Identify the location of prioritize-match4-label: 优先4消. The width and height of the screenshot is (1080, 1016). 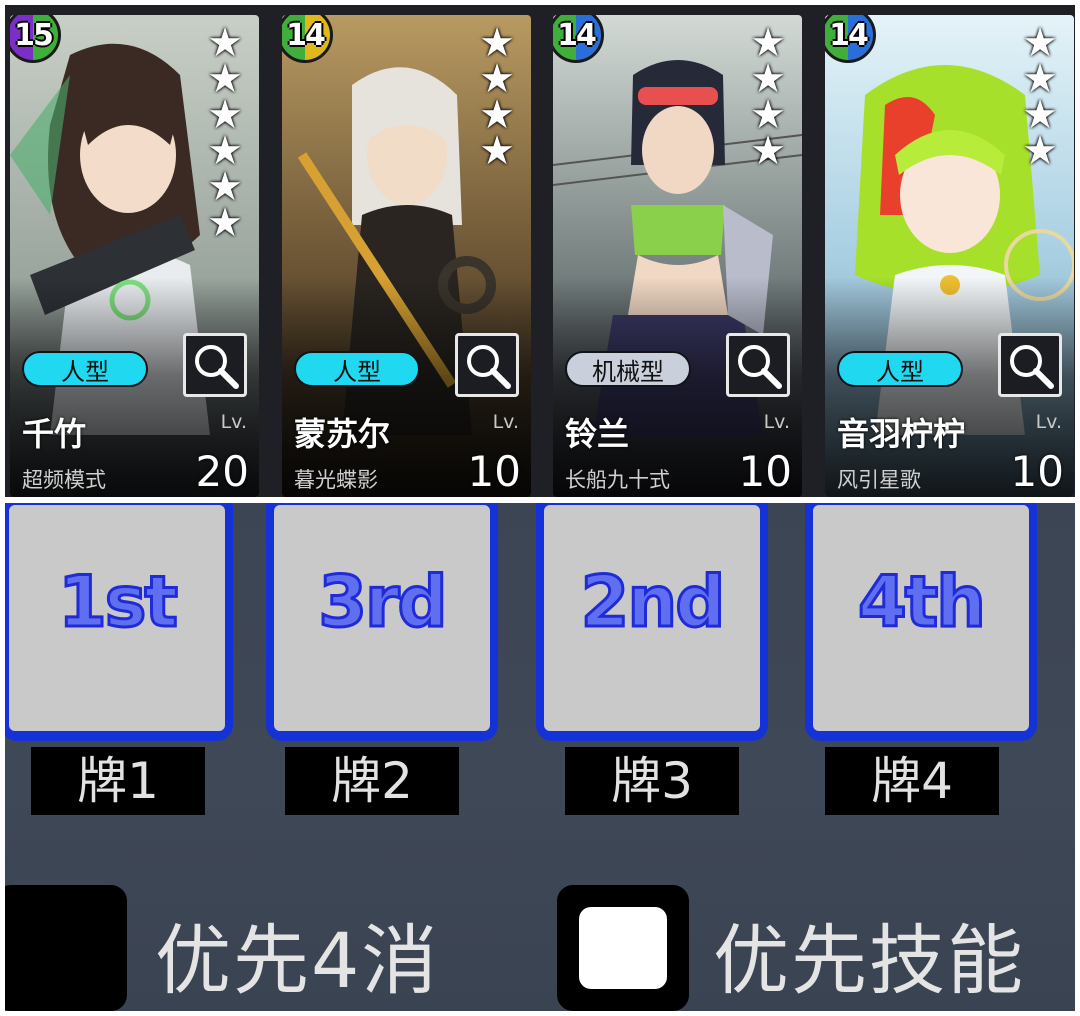
(297, 960).